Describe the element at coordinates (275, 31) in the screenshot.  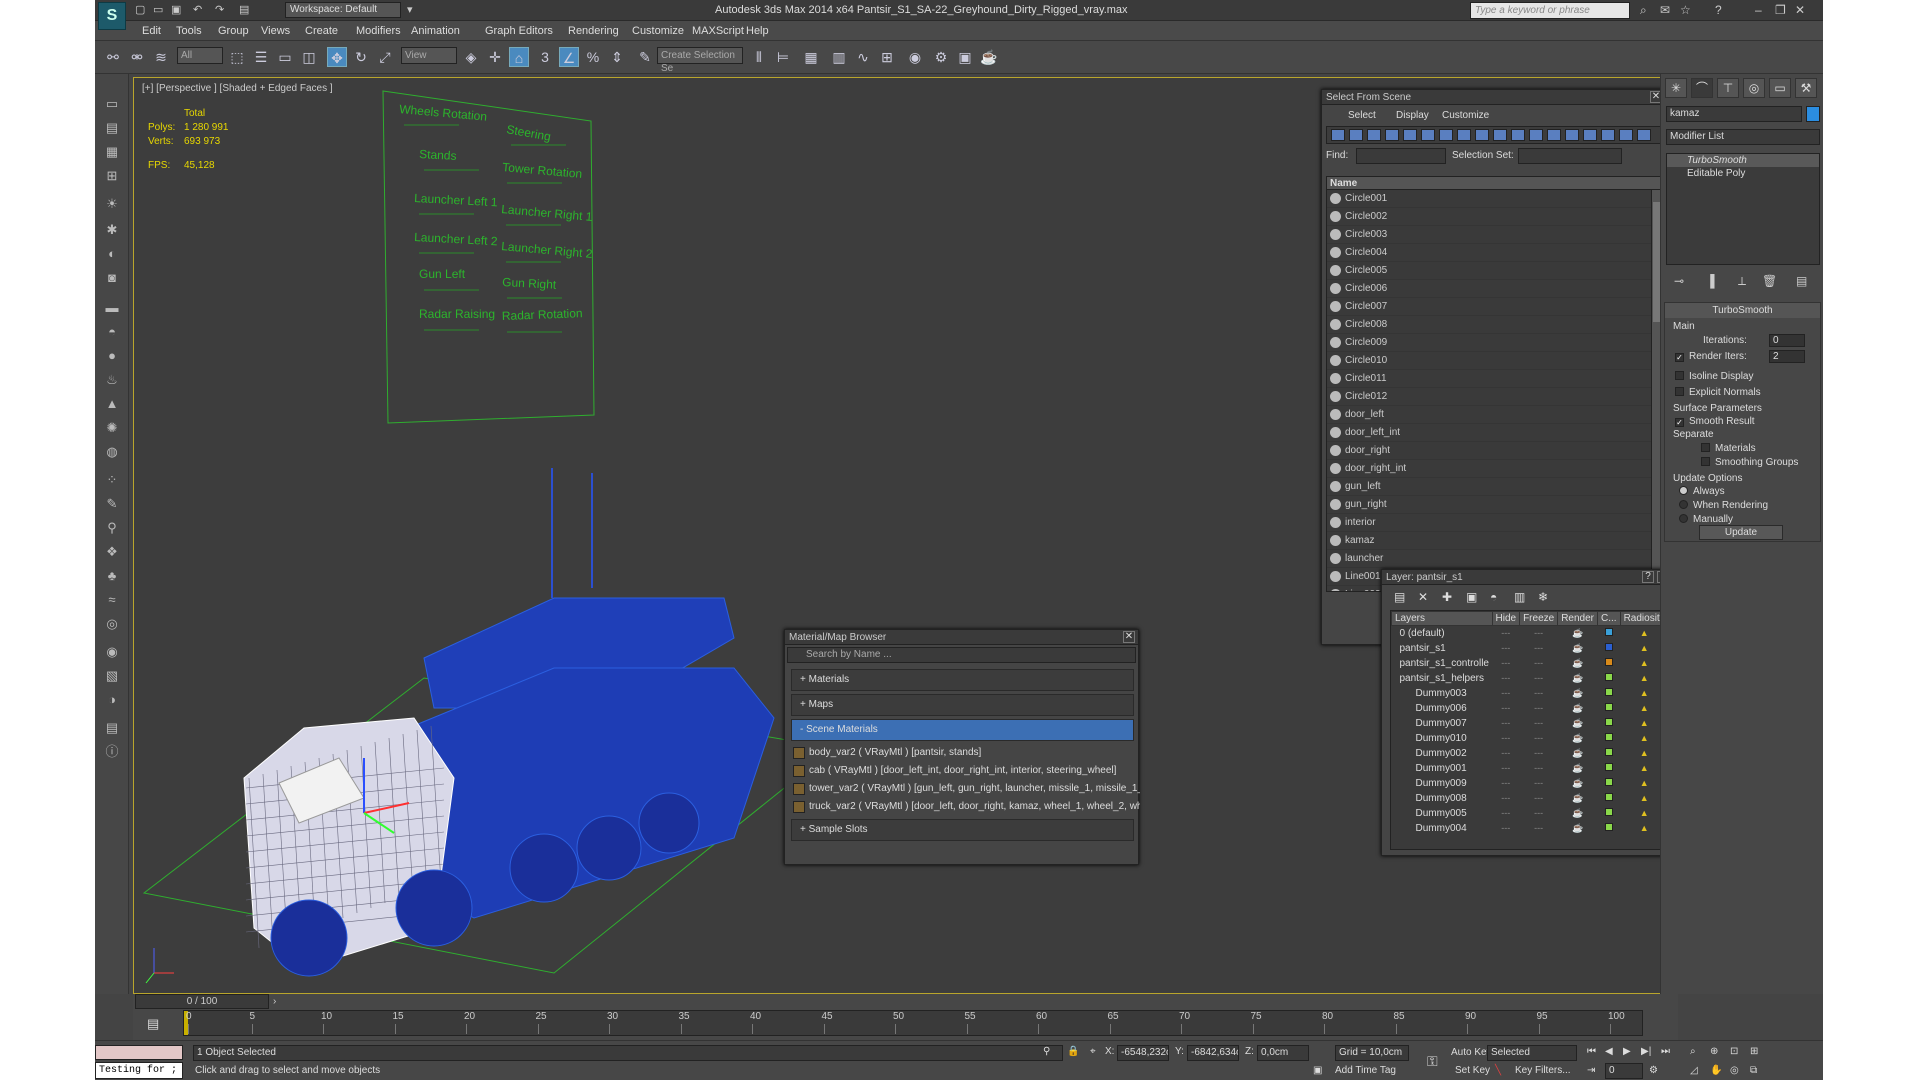
I see `menu-views: Views` at that location.